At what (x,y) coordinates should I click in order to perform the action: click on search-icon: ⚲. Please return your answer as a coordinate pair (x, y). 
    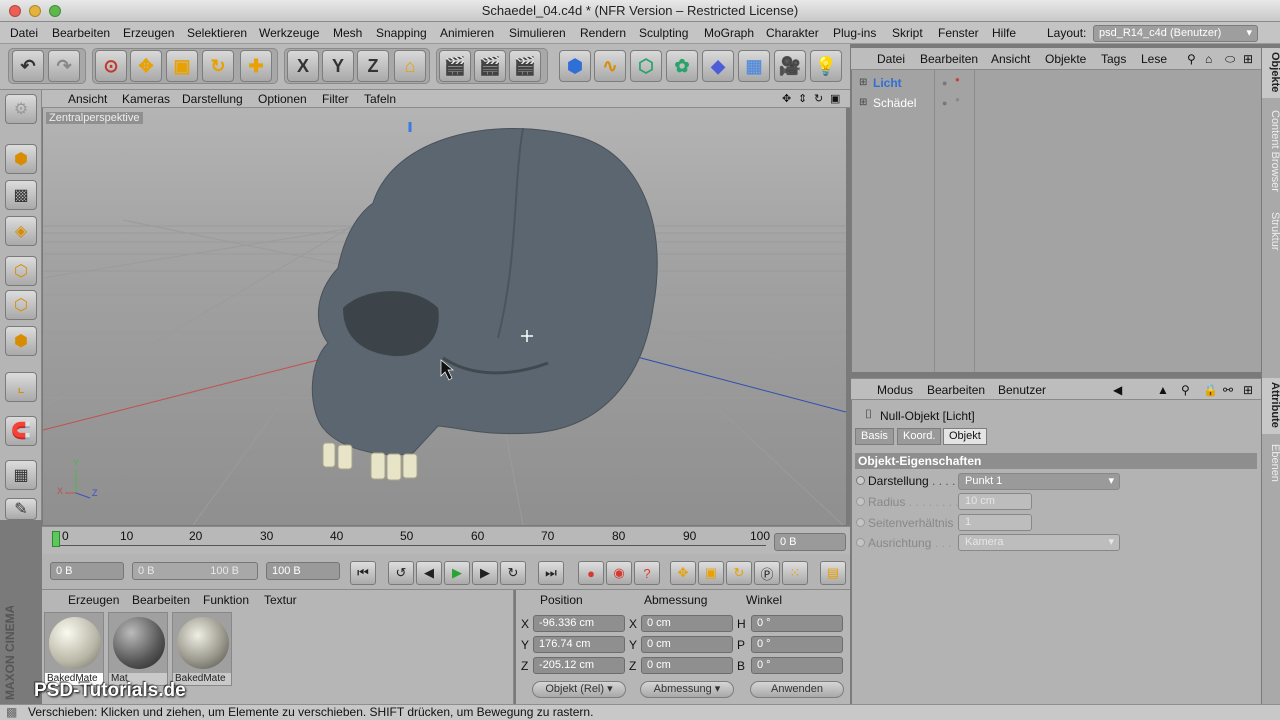
    Looking at the image, I should click on (1191, 59).